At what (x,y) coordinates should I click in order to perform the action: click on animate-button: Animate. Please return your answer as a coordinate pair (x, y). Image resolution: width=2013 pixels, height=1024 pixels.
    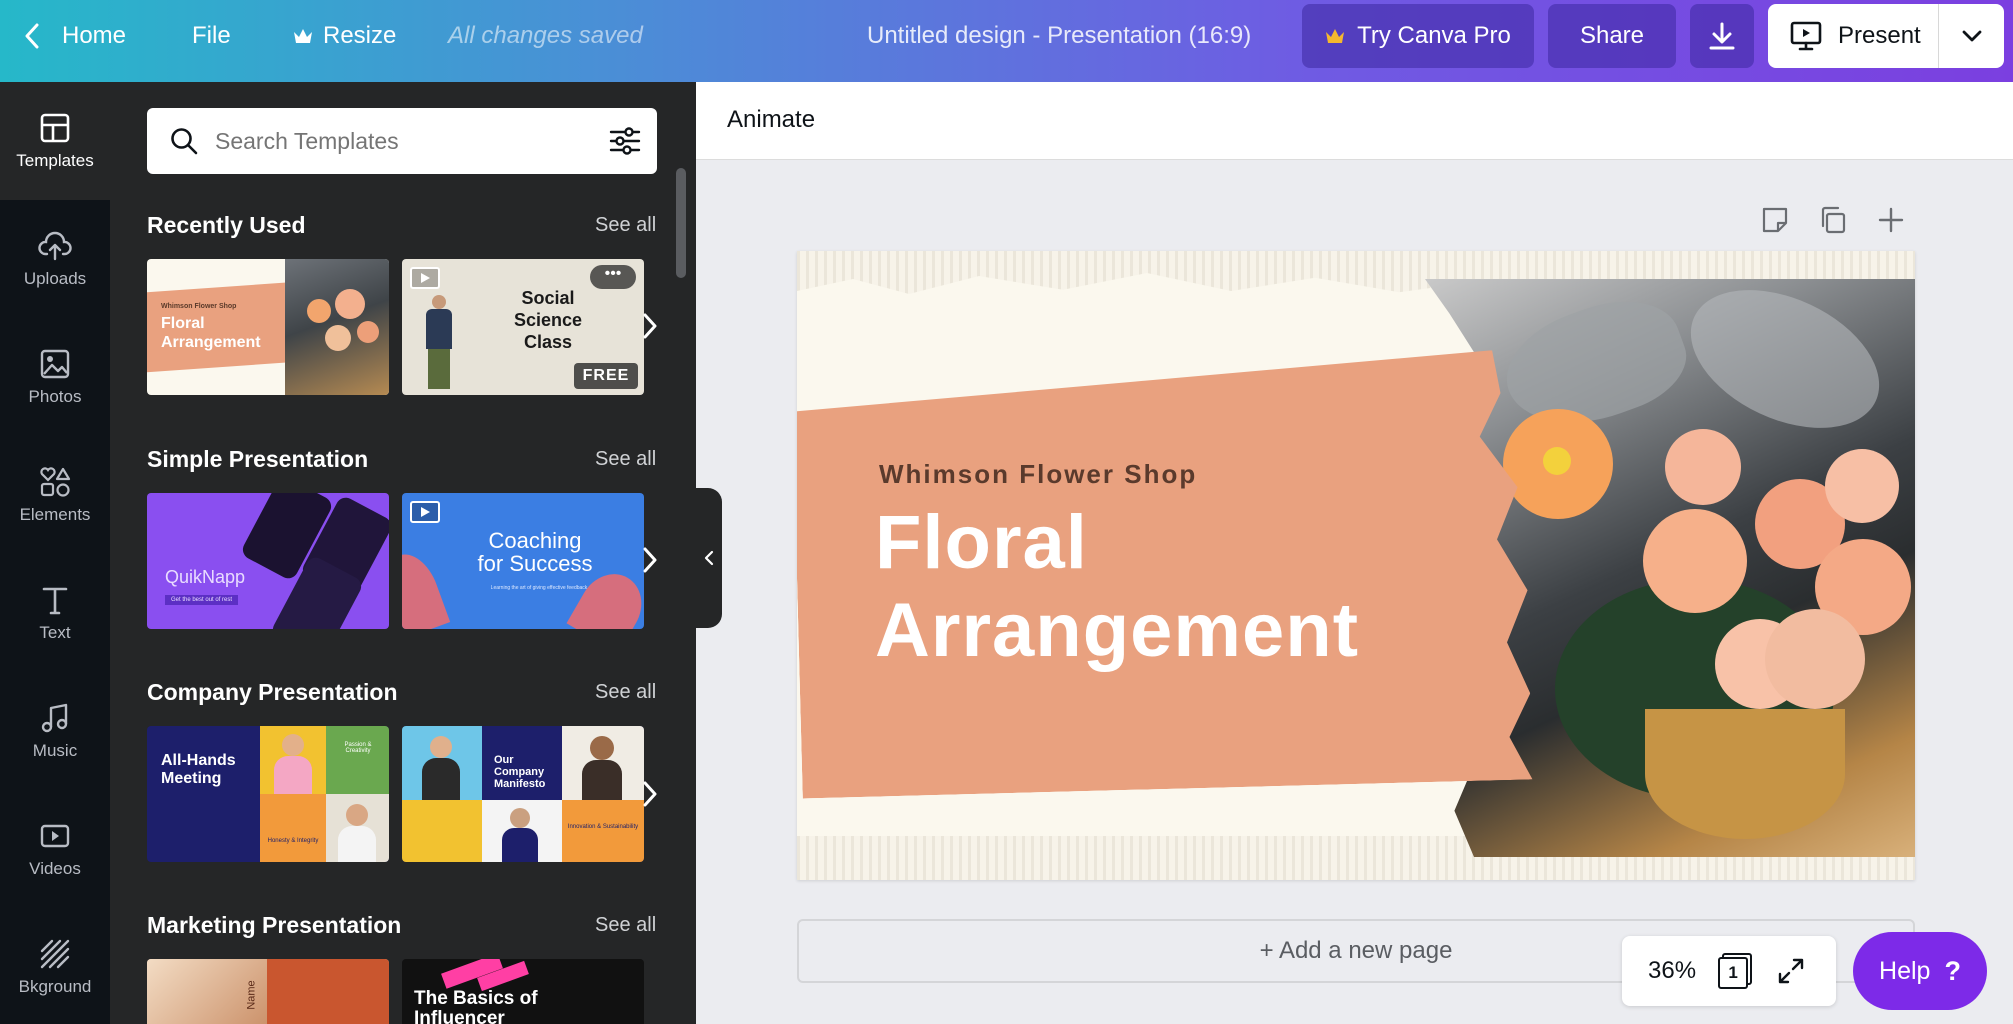
    Looking at the image, I should click on (771, 120).